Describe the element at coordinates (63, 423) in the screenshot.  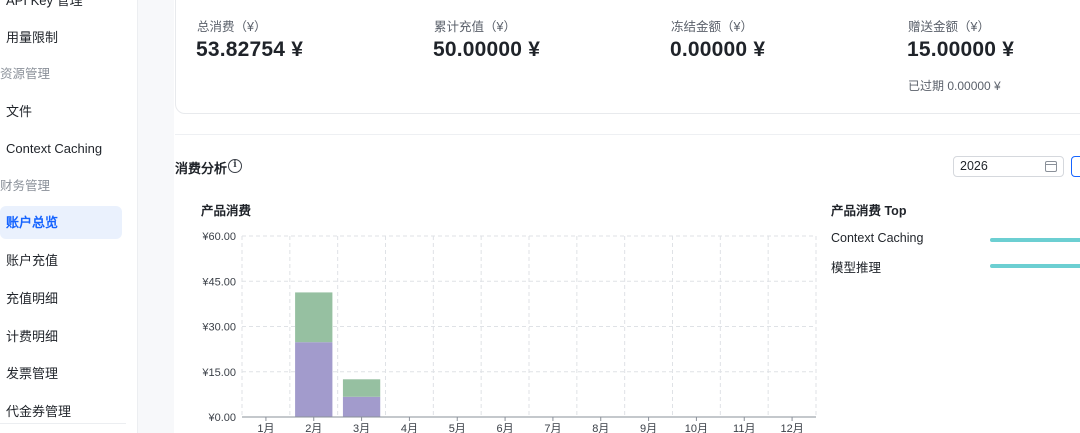
I see `sidebar-divider` at that location.